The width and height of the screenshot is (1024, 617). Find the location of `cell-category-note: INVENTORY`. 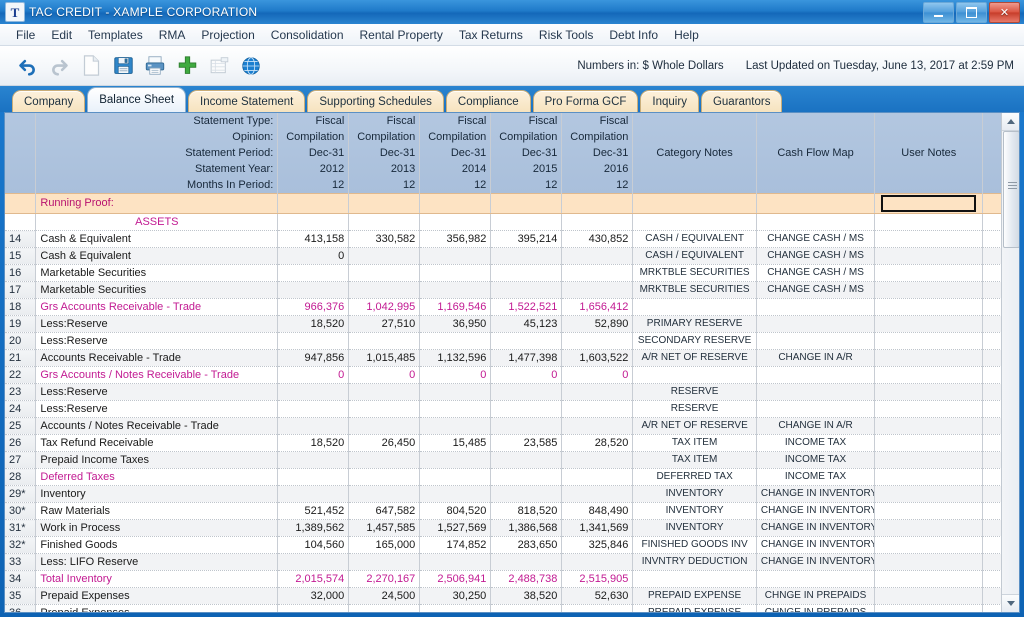

cell-category-note: INVENTORY is located at coordinates (694, 494).